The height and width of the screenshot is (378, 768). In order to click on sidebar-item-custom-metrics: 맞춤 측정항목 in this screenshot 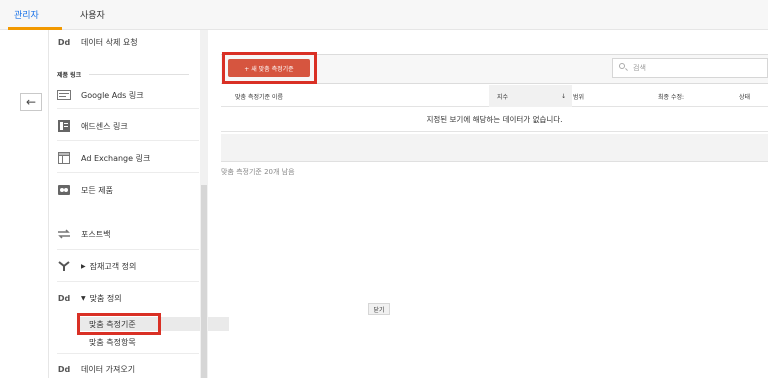, I will do `click(112, 342)`.